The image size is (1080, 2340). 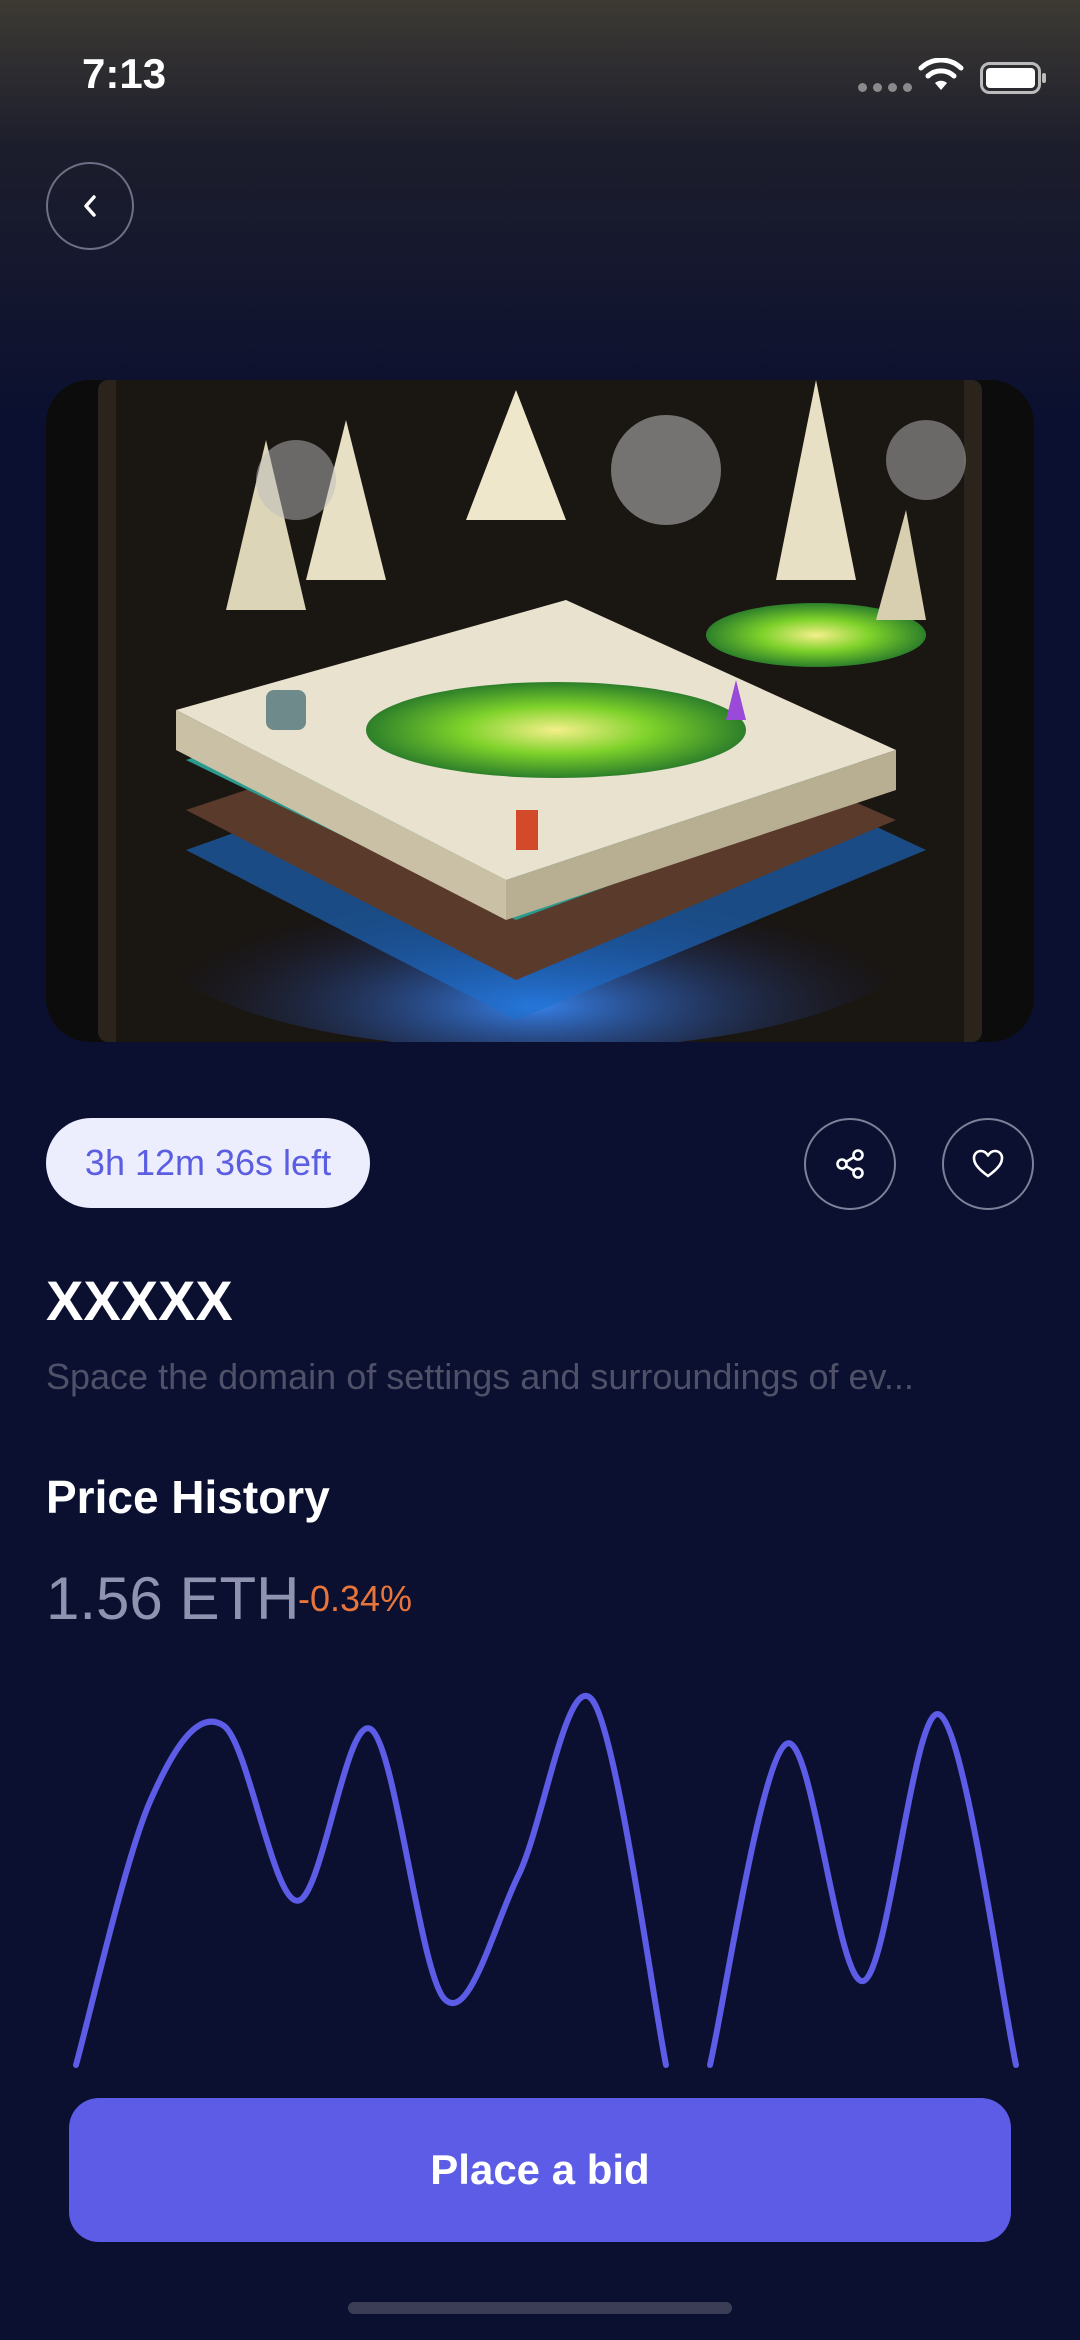 I want to click on chevron-left-icon, so click(x=90, y=206).